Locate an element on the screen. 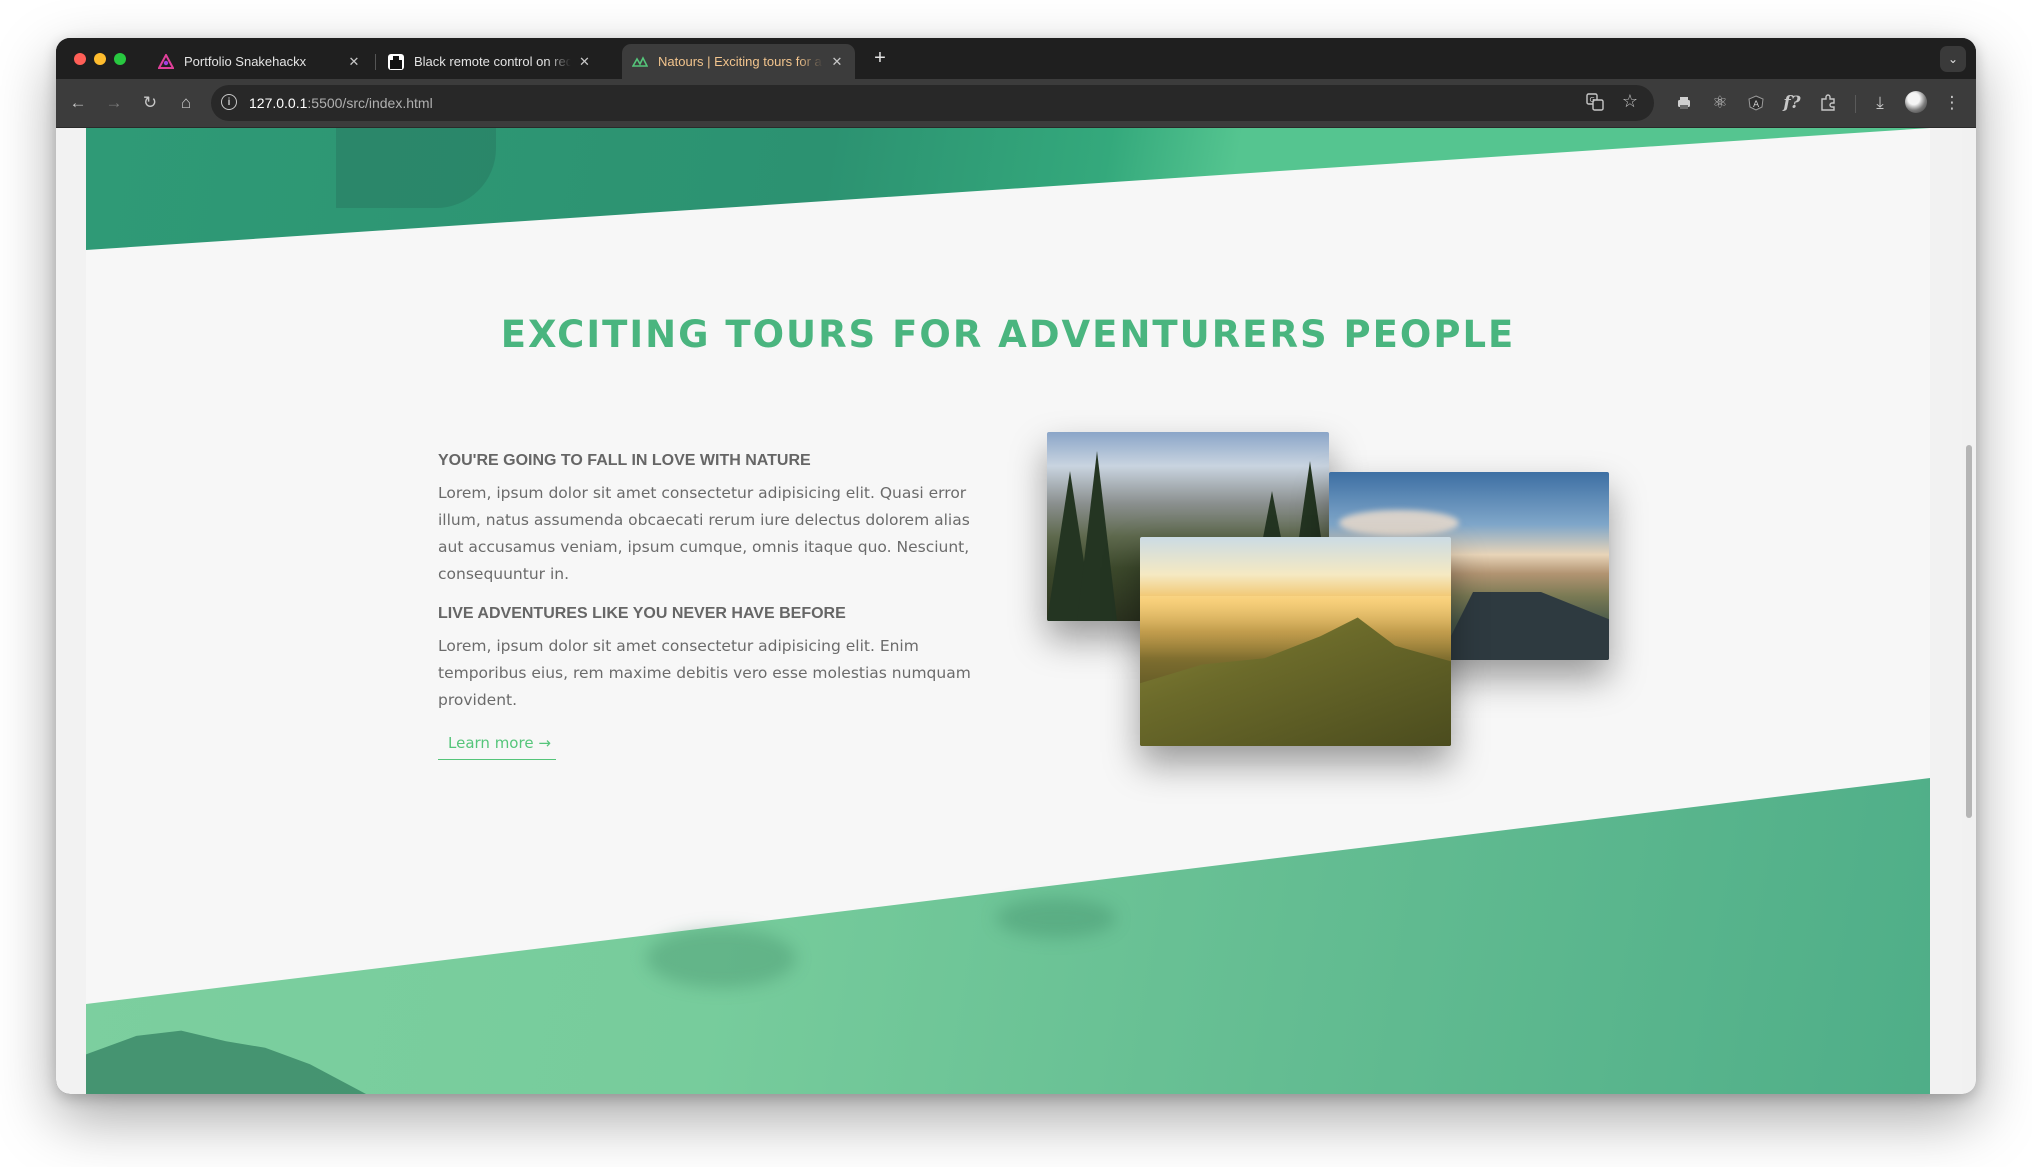  reload-icon: ↻ is located at coordinates (150, 103).